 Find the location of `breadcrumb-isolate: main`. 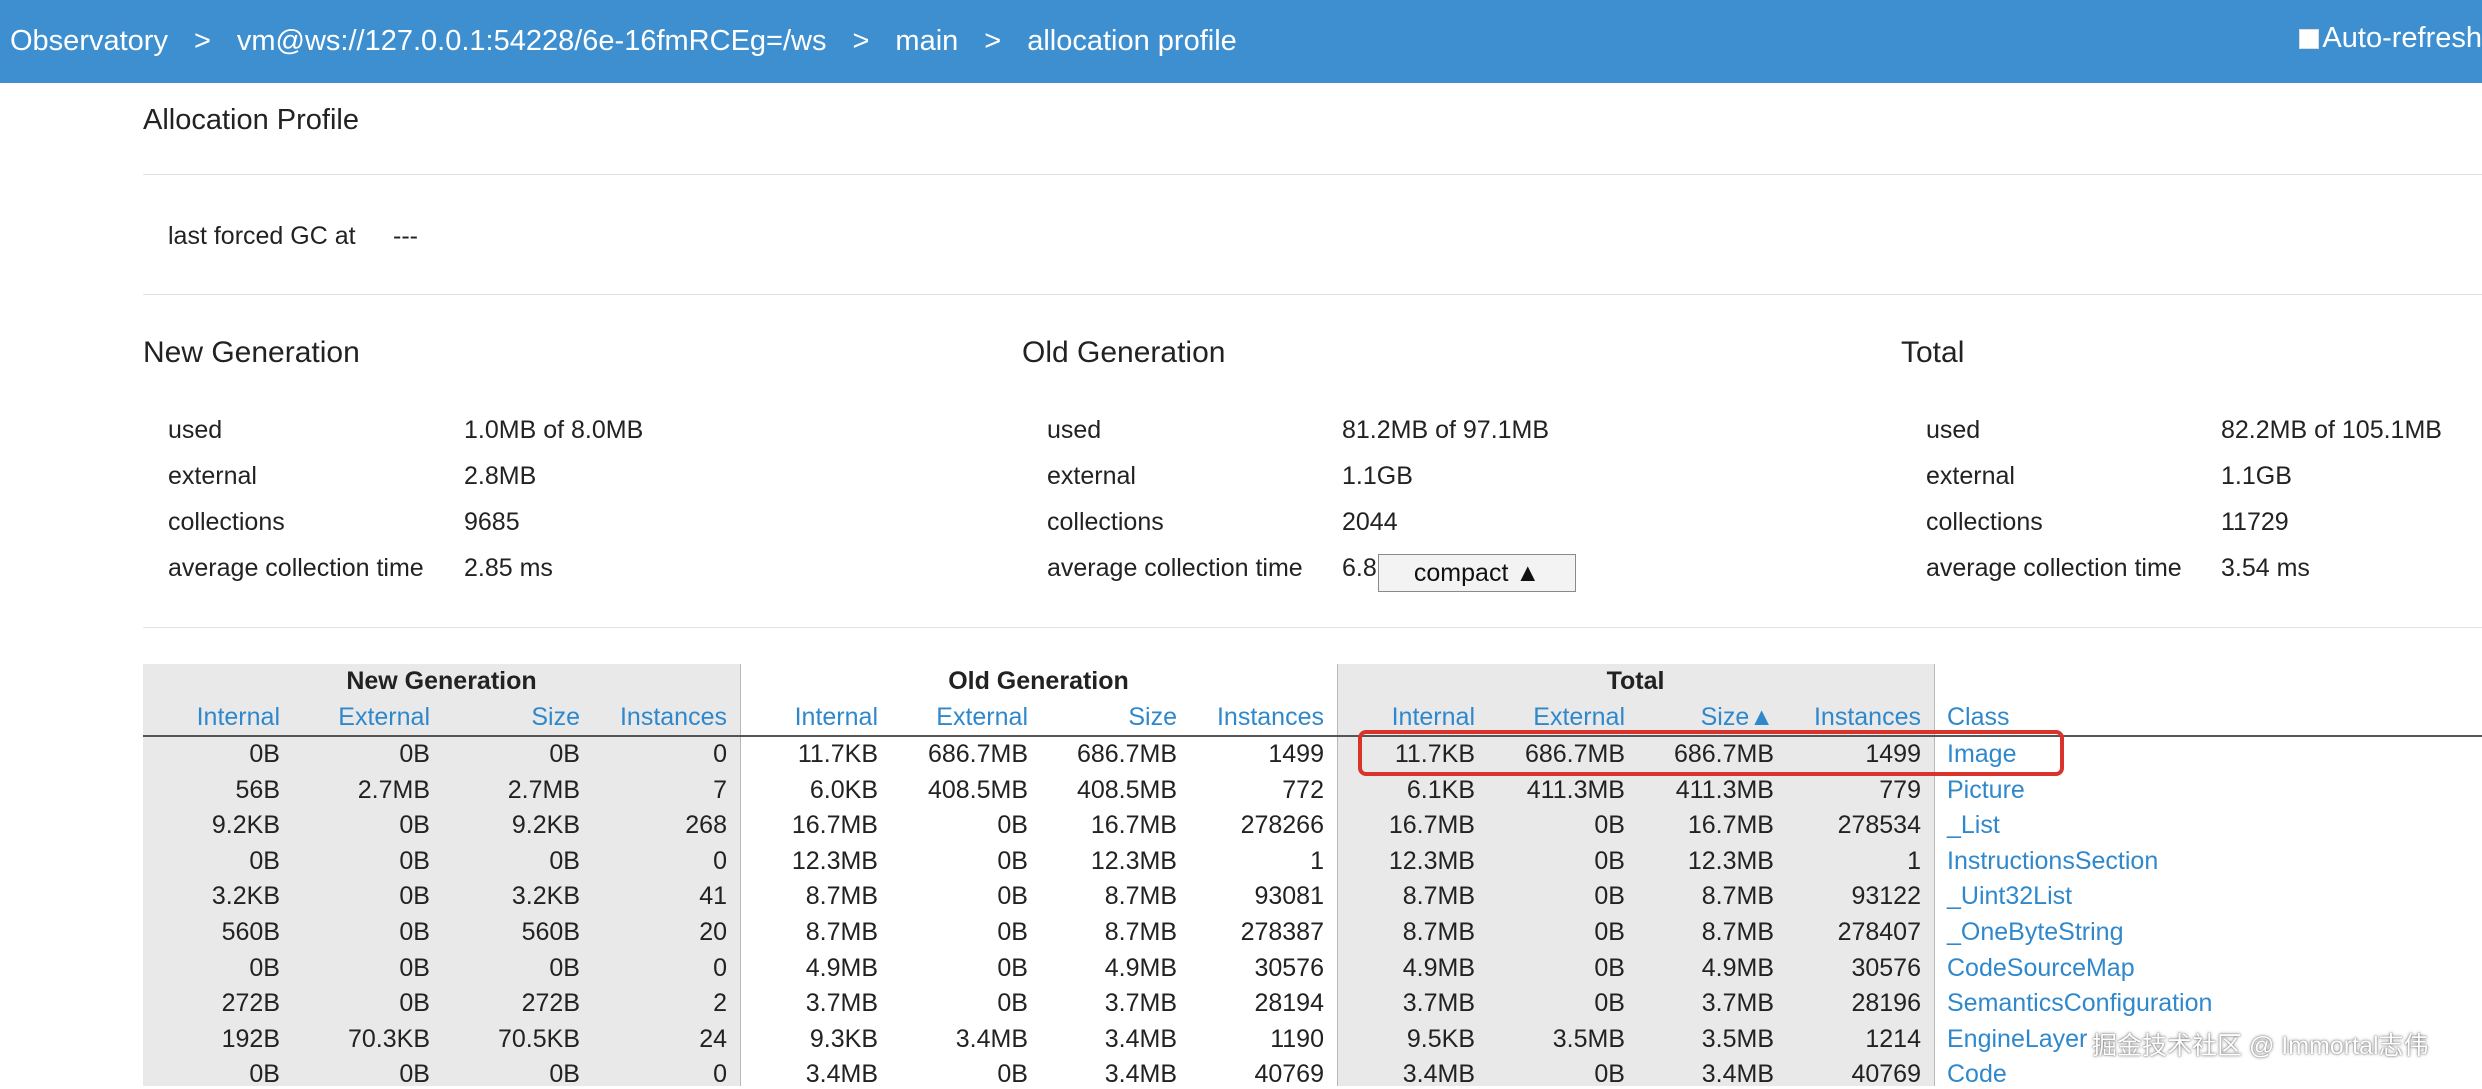

breadcrumb-isolate: main is located at coordinates (926, 41).